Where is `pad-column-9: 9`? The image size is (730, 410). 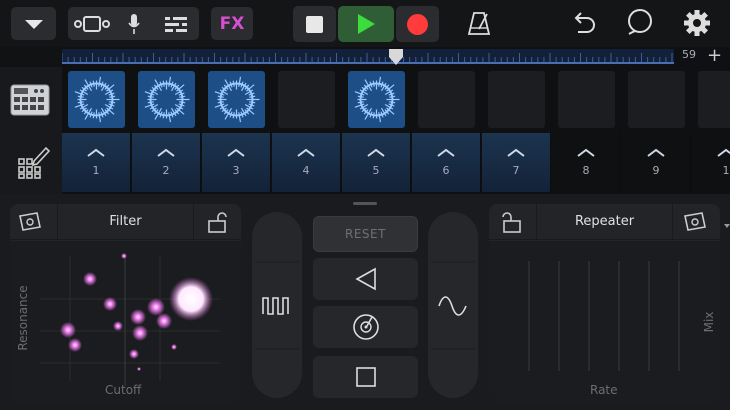 pad-column-9: 9 is located at coordinates (656, 162).